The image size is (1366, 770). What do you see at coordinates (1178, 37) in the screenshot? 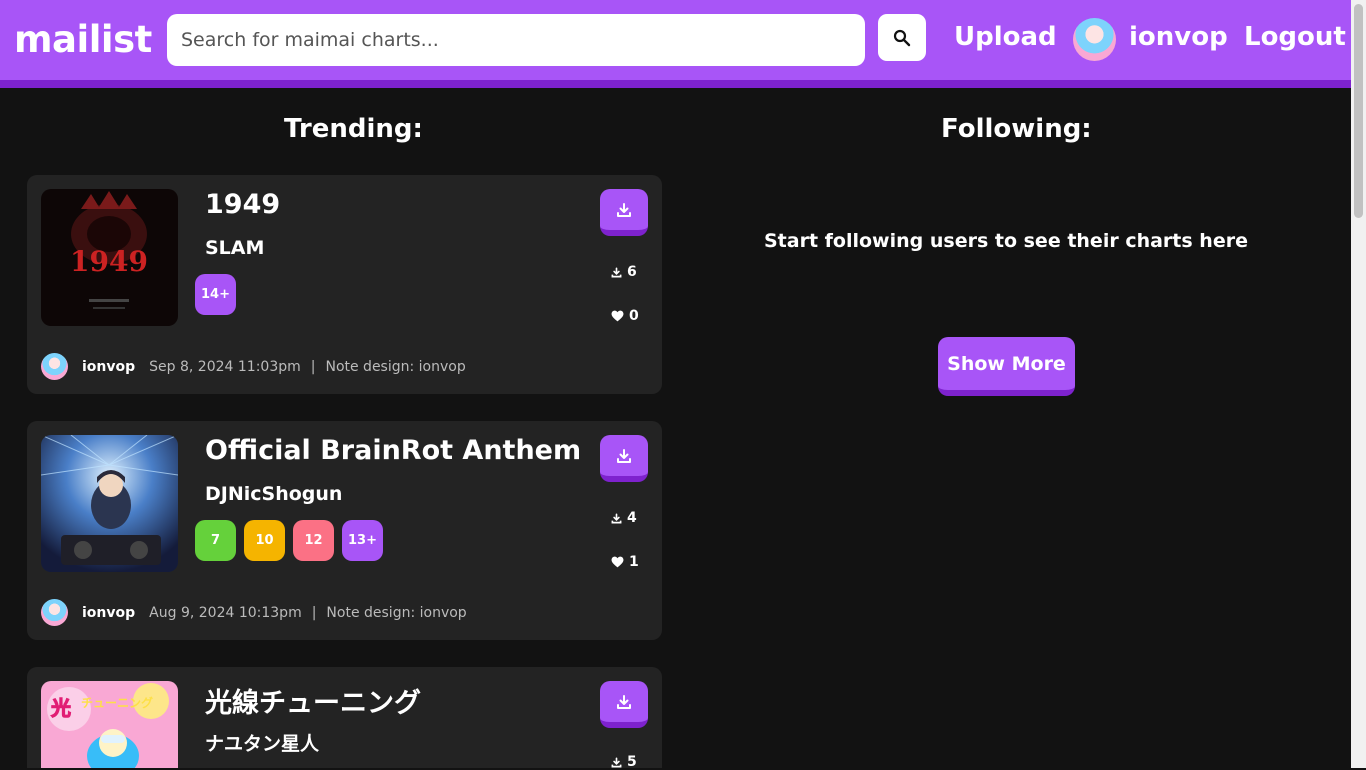
I see `username-link: ionvop` at bounding box center [1178, 37].